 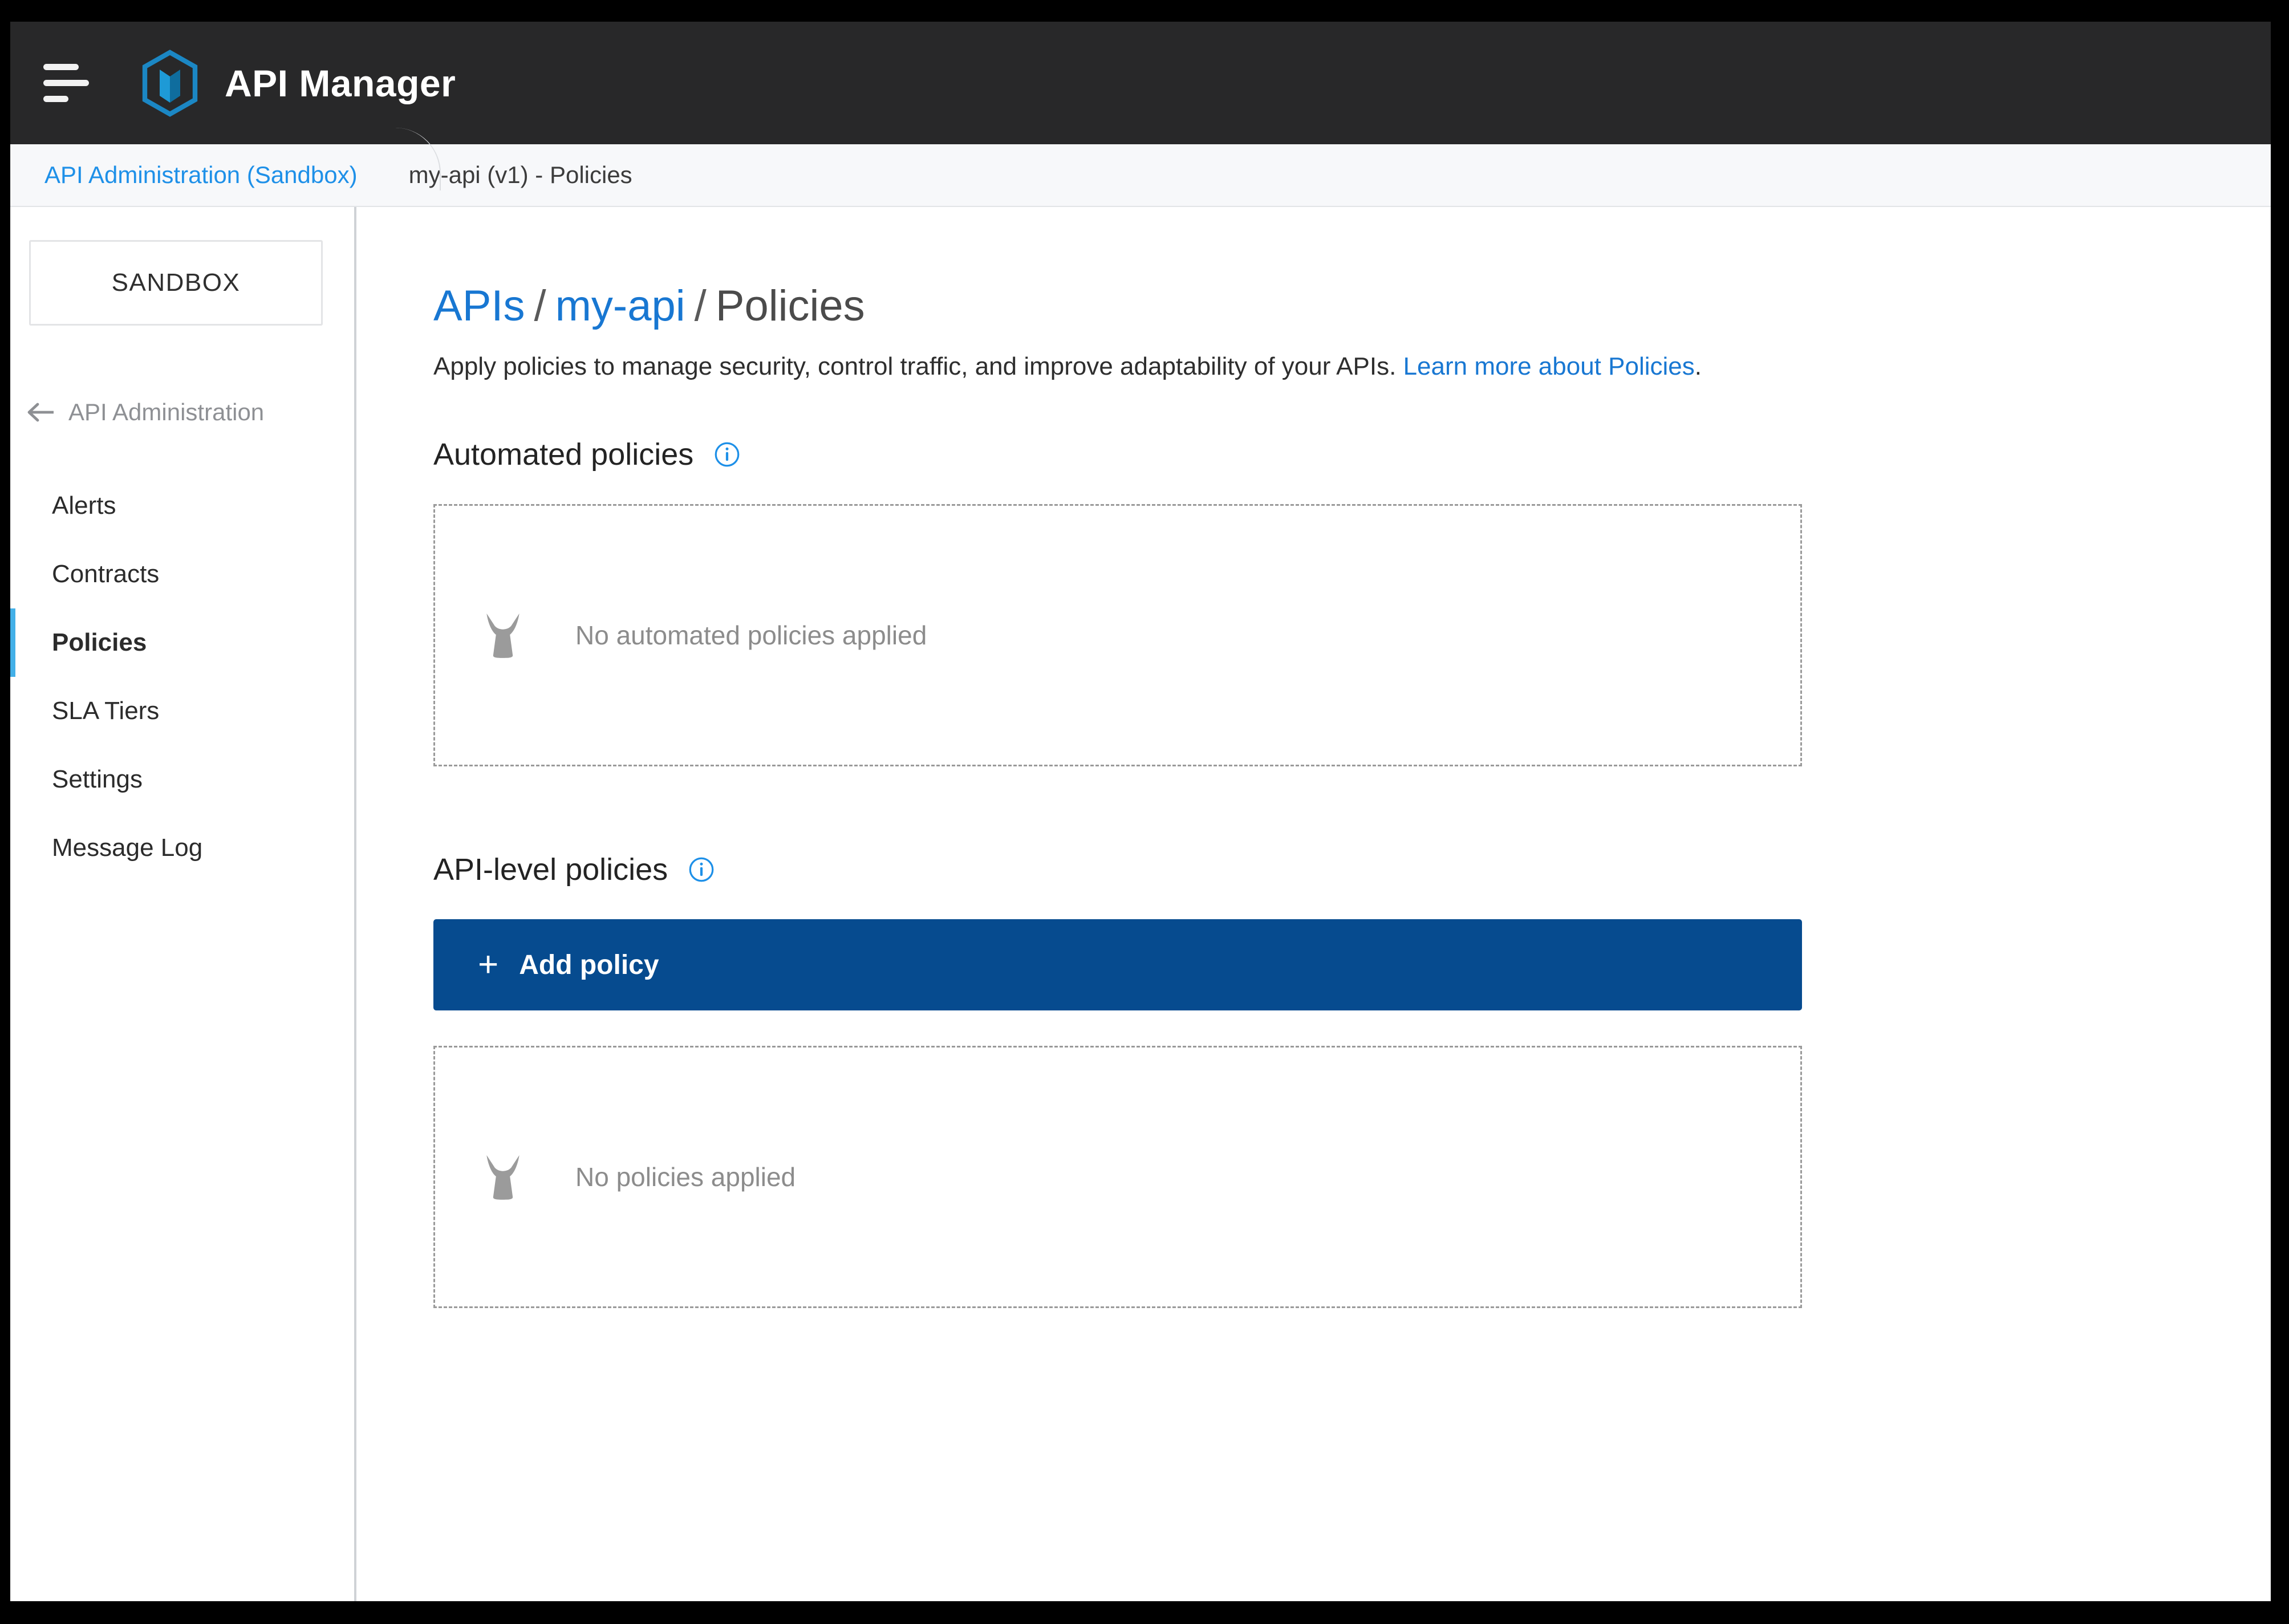 I want to click on environment-label: SANDBOX, so click(x=176, y=283).